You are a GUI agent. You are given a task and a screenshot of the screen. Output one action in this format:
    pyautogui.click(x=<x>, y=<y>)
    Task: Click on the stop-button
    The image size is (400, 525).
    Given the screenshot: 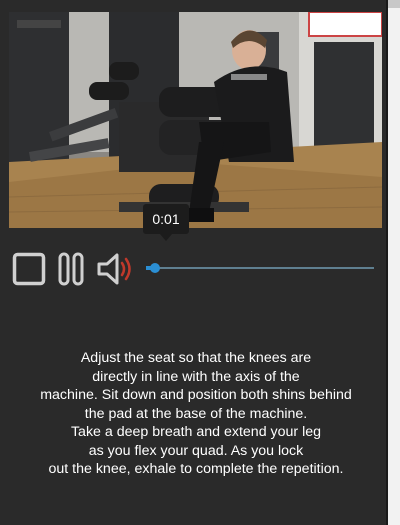 What is the action you would take?
    pyautogui.click(x=29, y=269)
    